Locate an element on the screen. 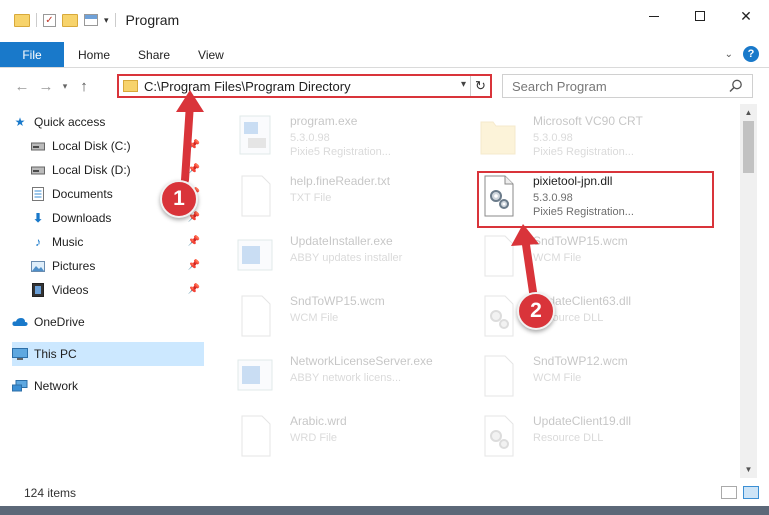 The image size is (769, 515). ribbon-right: ⌄ ? is located at coordinates (742, 54).